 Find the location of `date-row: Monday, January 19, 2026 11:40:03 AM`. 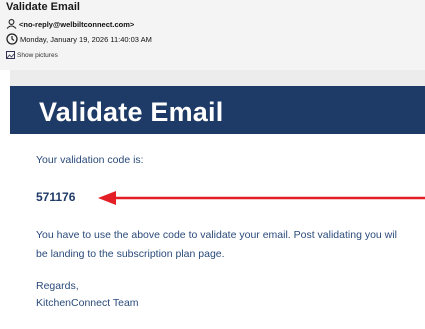

date-row: Monday, January 19, 2026 11:40:03 AM is located at coordinates (79, 39).